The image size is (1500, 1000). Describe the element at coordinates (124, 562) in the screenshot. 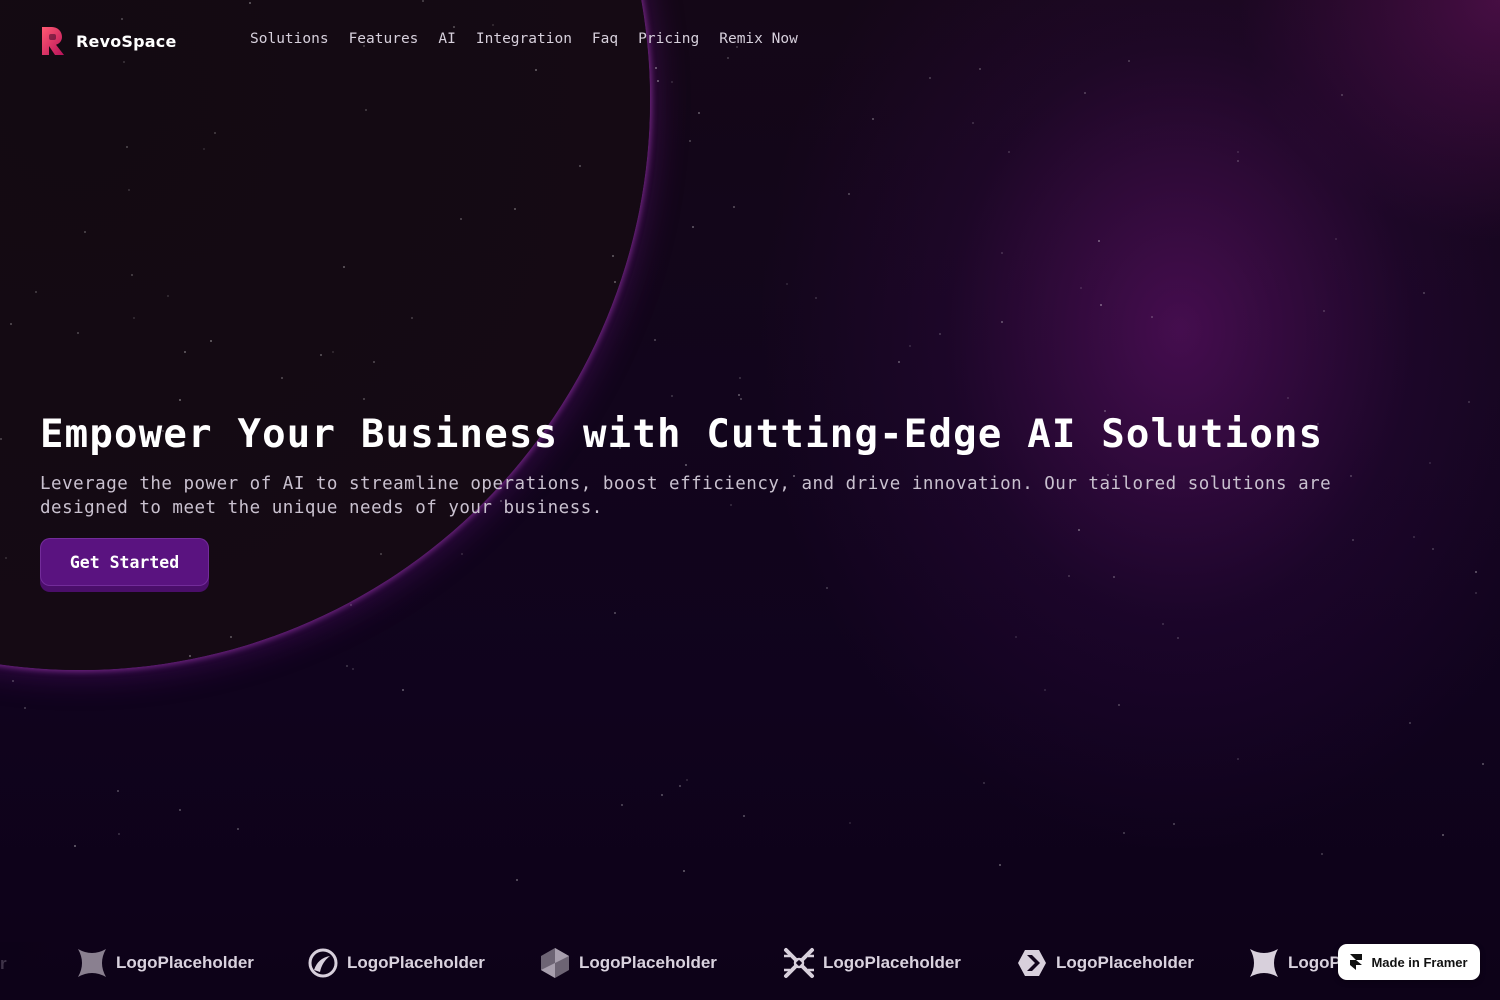

I see `get-started-button: Get Started` at that location.